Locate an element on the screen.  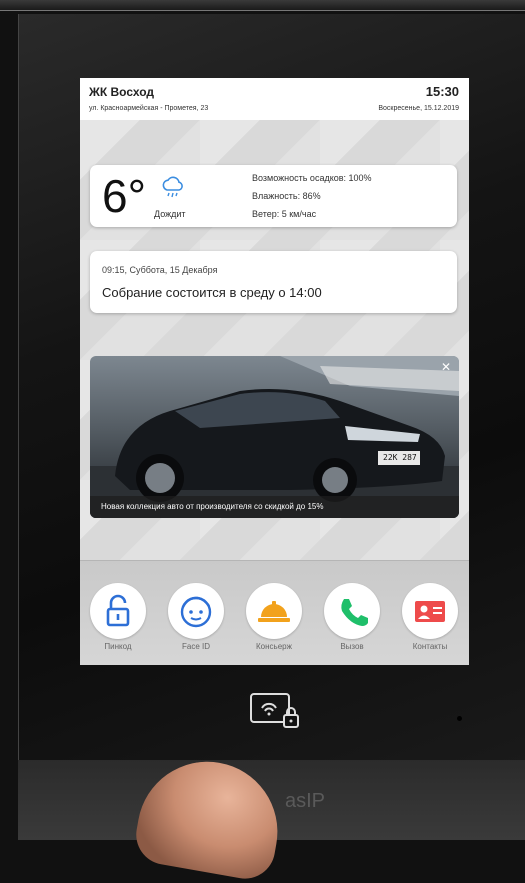
license-plate: 22К 287 is located at coordinates (400, 457).